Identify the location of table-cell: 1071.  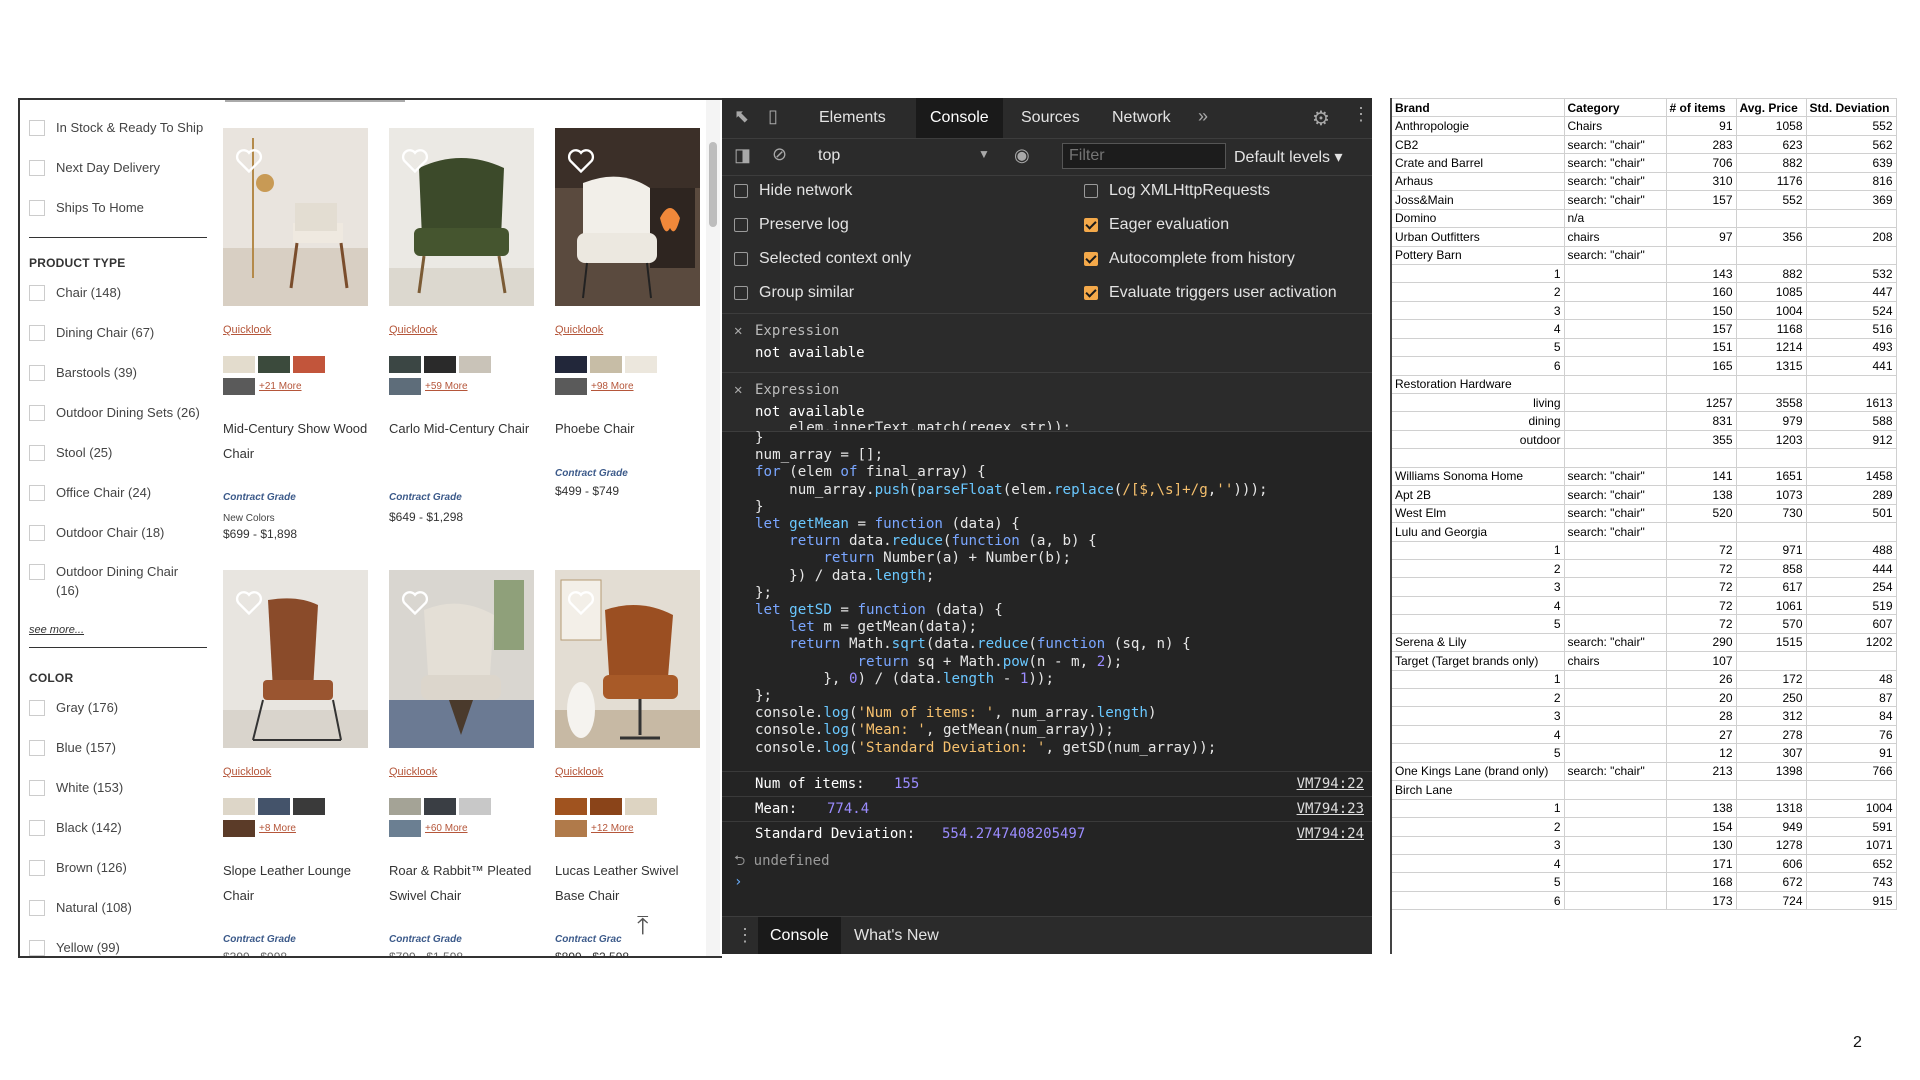
(1851, 845).